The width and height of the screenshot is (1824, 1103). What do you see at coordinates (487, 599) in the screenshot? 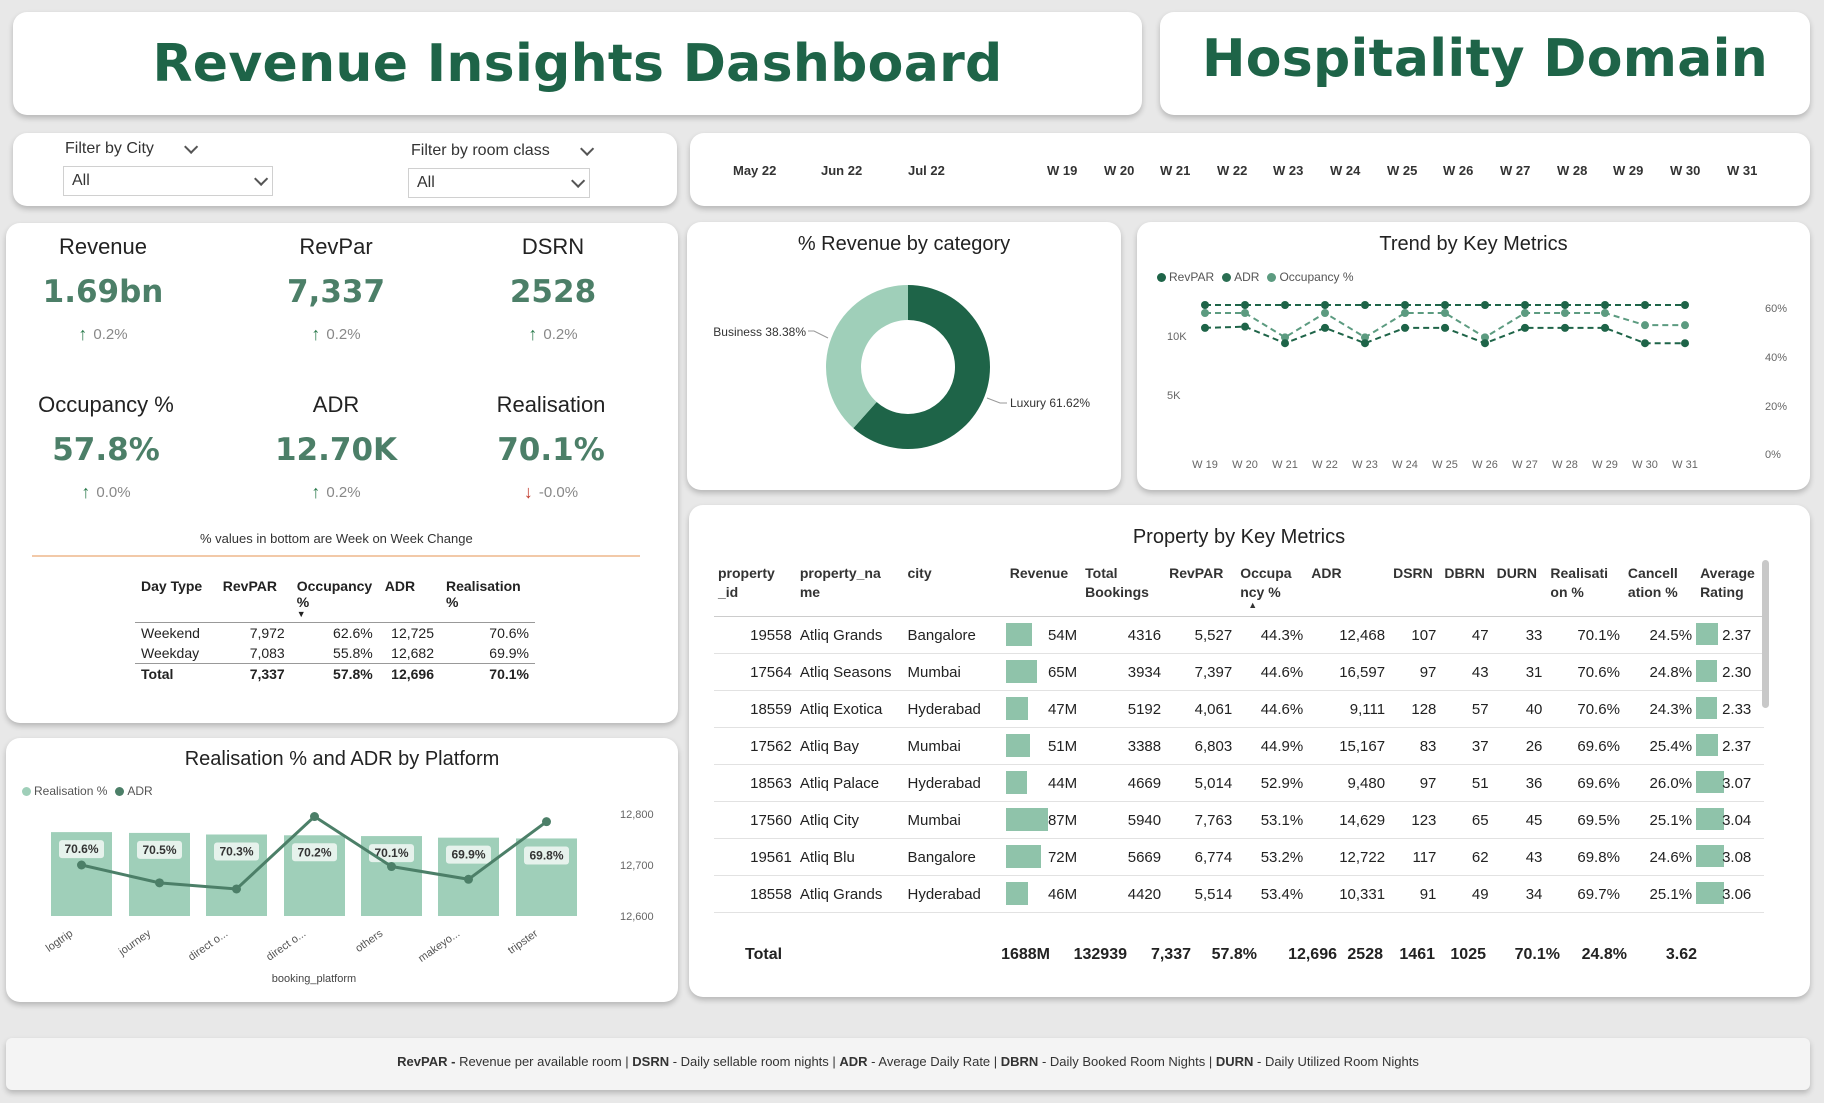
I see `col-realisation: Realisation %` at bounding box center [487, 599].